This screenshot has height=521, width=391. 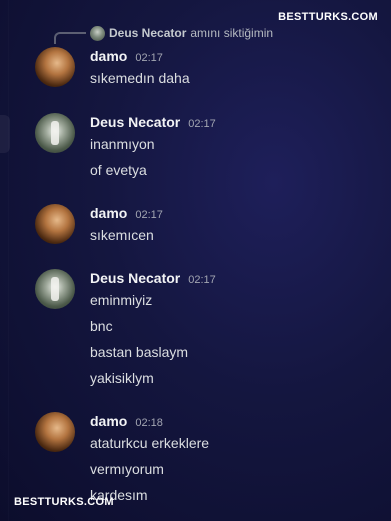 I want to click on watermark-top: BESTTURKS.COM, so click(x=328, y=17).